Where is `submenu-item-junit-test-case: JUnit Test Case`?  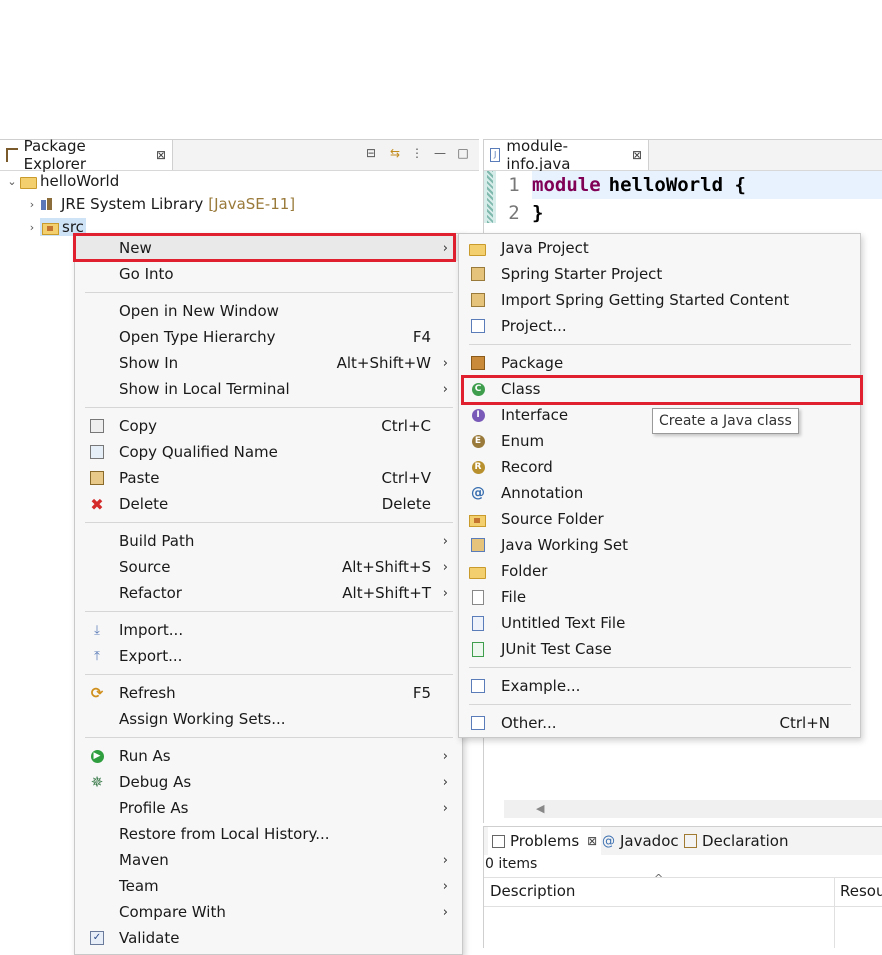 submenu-item-junit-test-case: JUnit Test Case is located at coordinates (659, 649).